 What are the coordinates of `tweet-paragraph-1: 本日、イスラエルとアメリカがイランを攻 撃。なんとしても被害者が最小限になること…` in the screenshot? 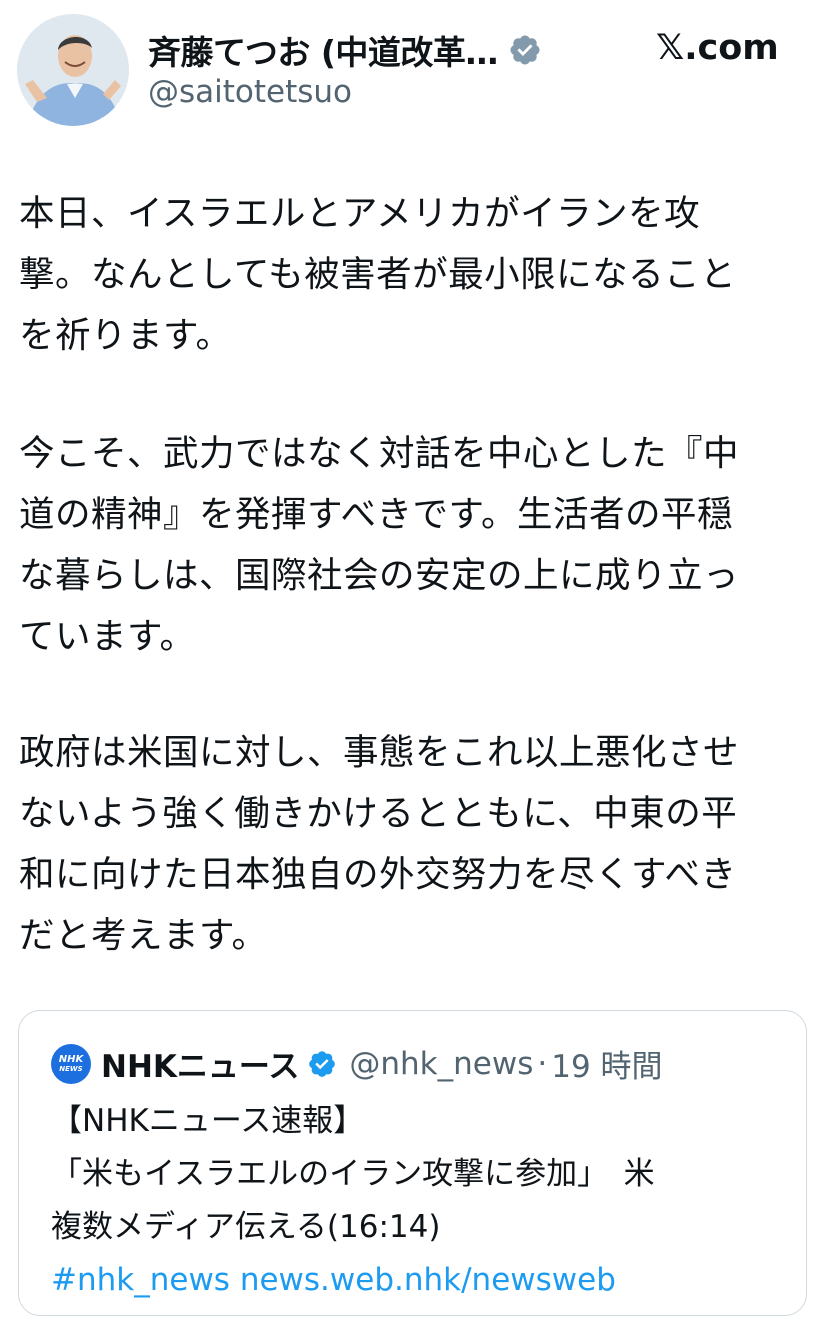 It's located at (414, 274).